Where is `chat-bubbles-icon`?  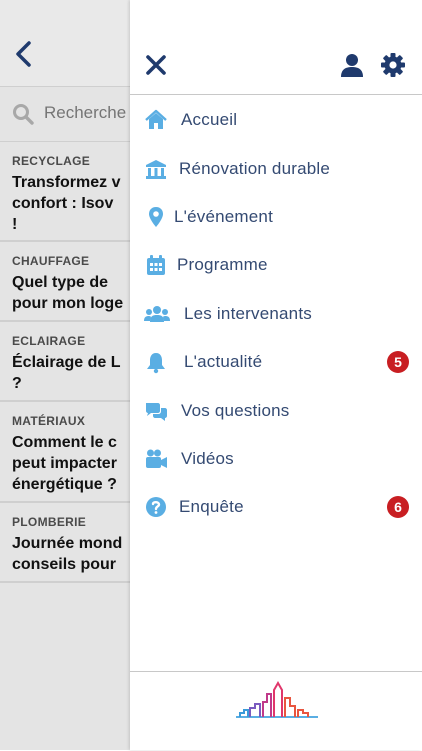 chat-bubbles-icon is located at coordinates (156, 411).